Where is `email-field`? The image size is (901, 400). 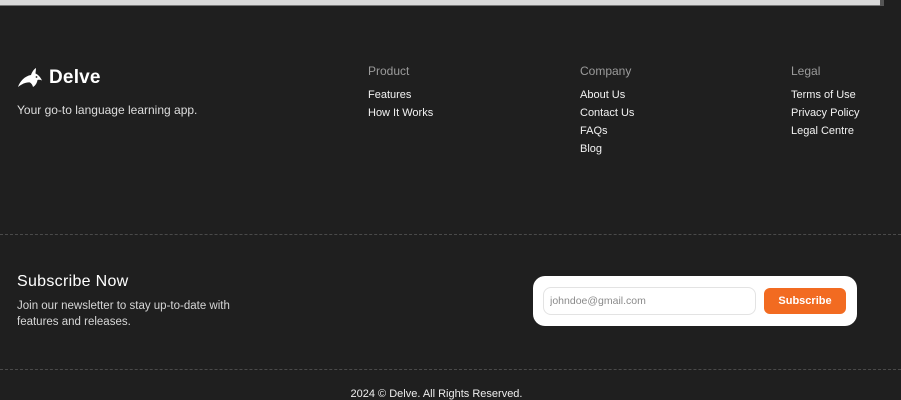 email-field is located at coordinates (649, 301).